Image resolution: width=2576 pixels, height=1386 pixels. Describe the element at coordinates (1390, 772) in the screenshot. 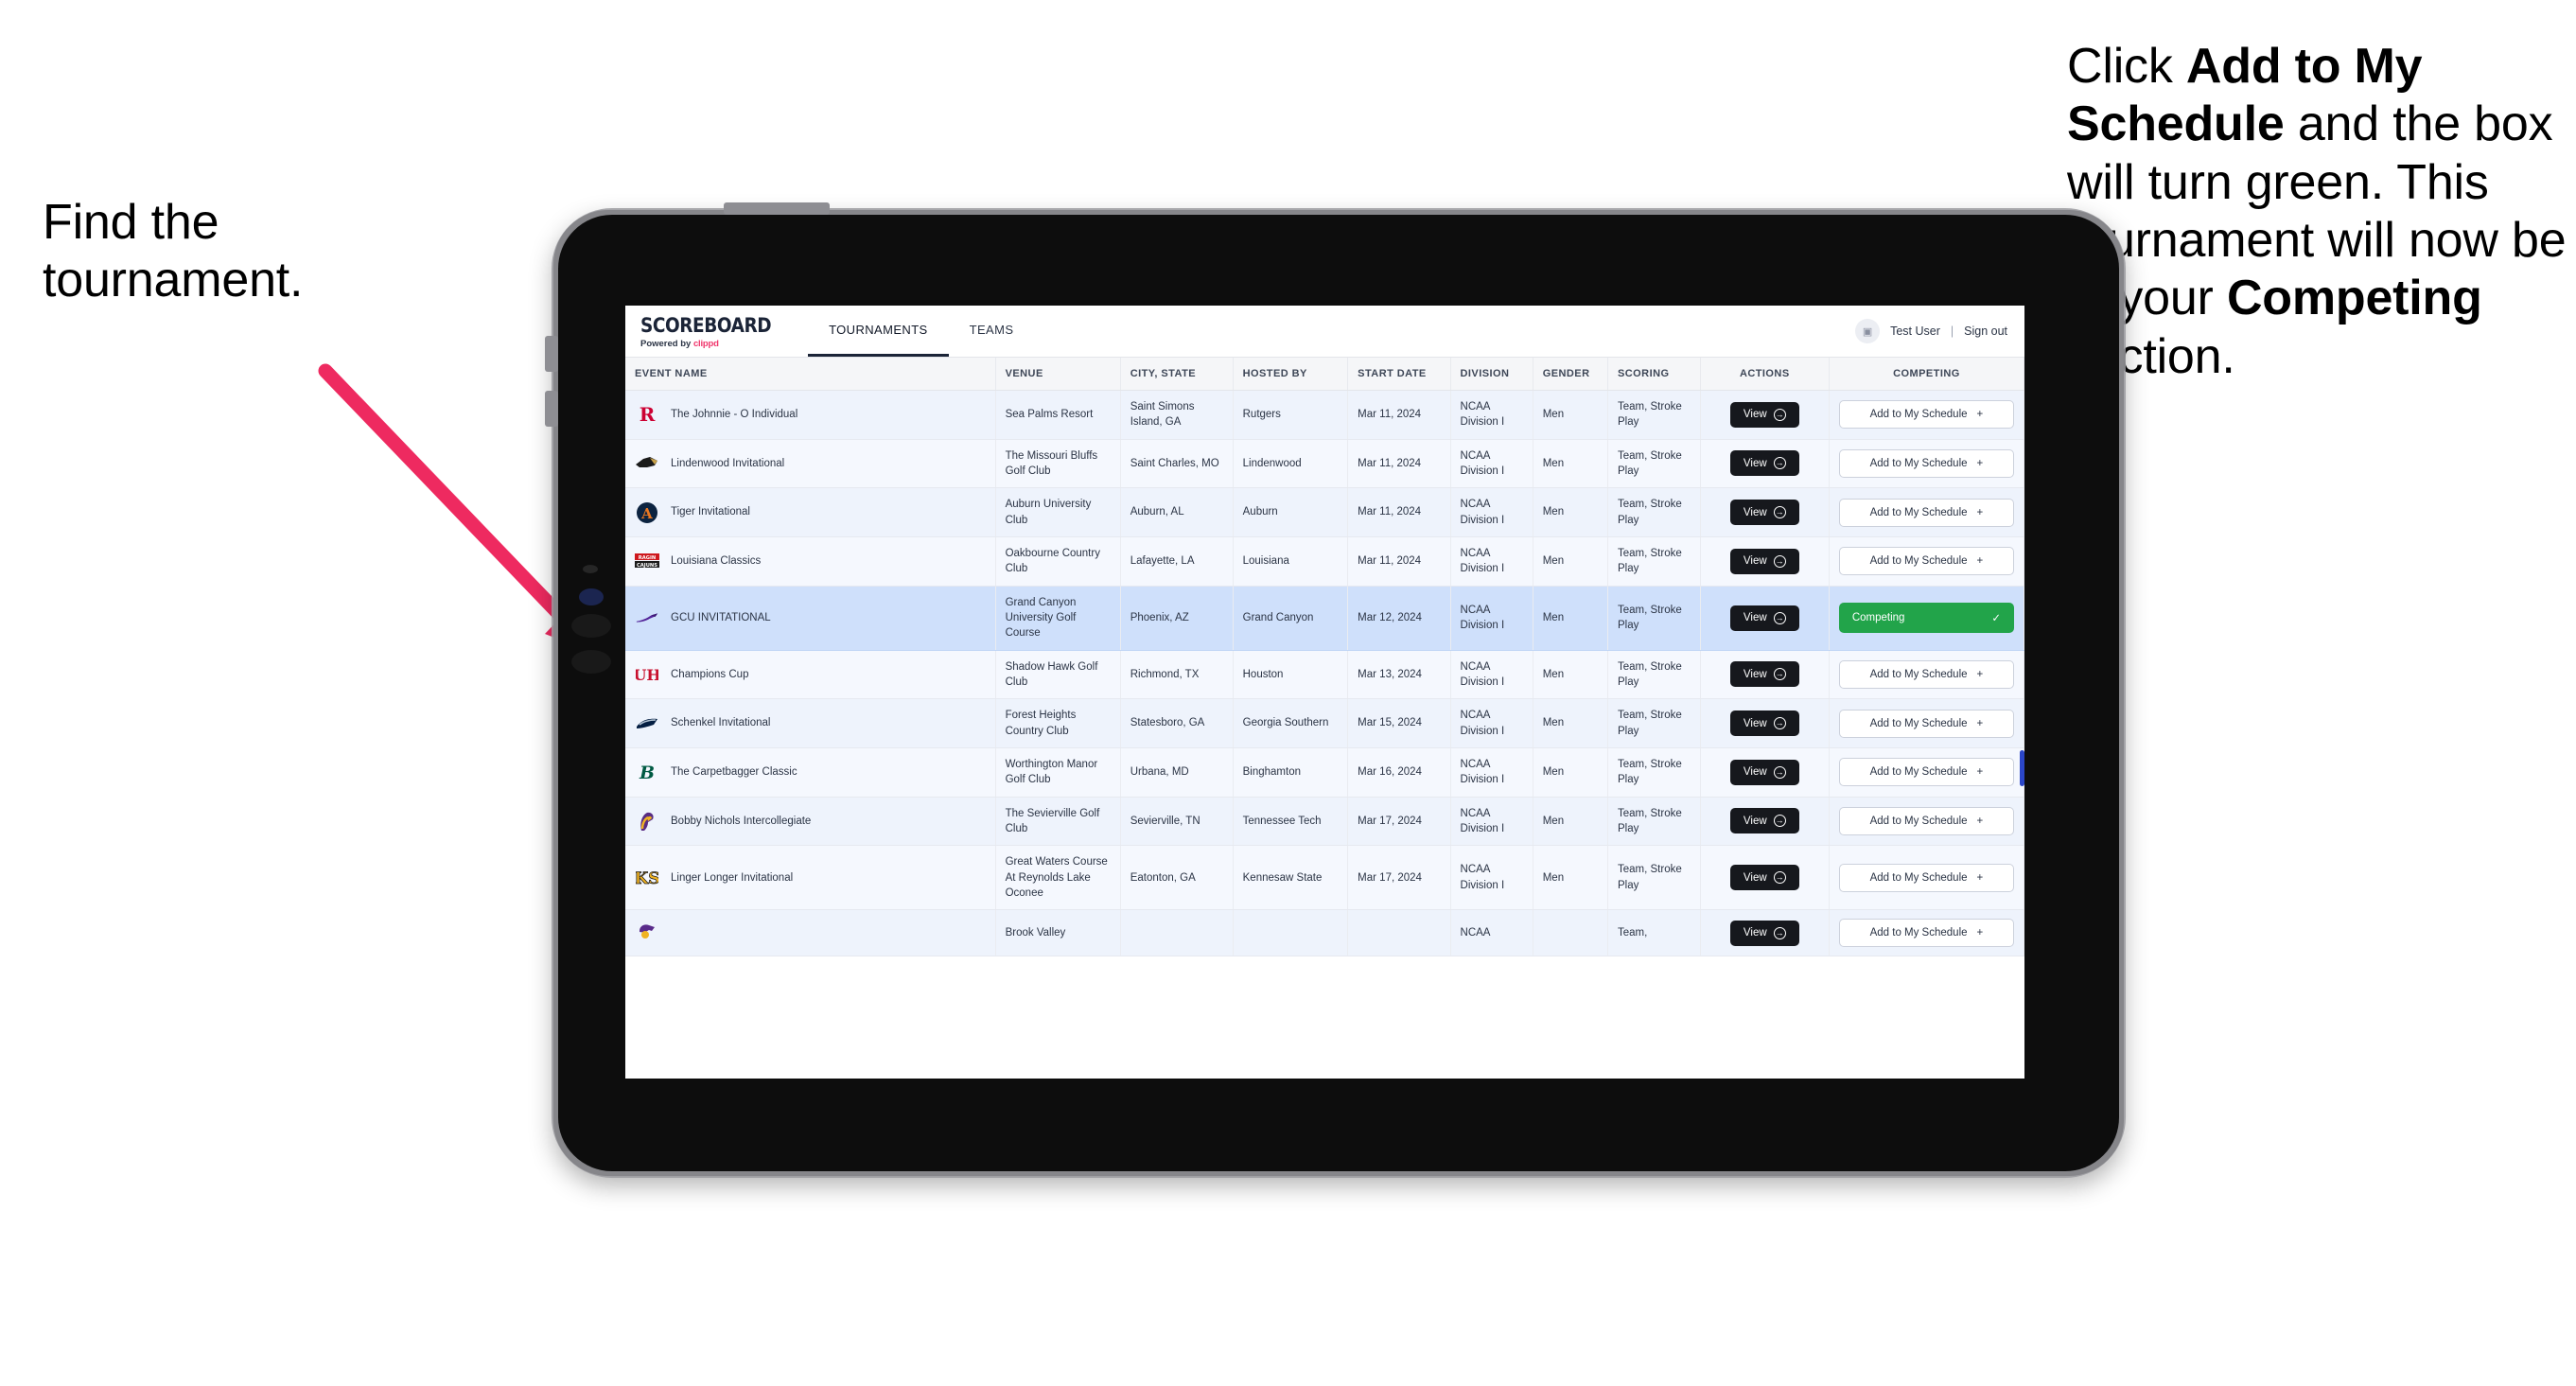

I see `start-date-label: Mar 16, 2024` at that location.